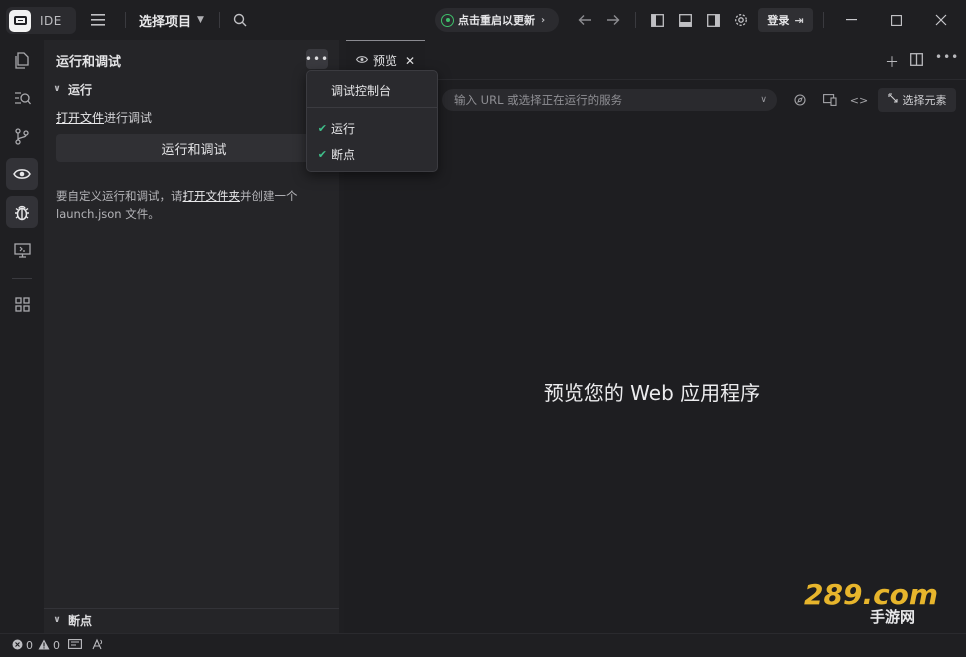 This screenshot has width=966, height=657. Describe the element at coordinates (80, 89) in the screenshot. I see `run-section-label: 运行` at that location.